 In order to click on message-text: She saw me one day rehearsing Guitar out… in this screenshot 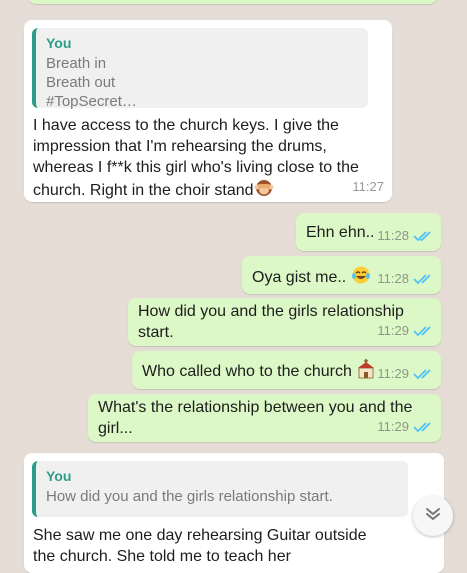, I will do `click(200, 546)`.